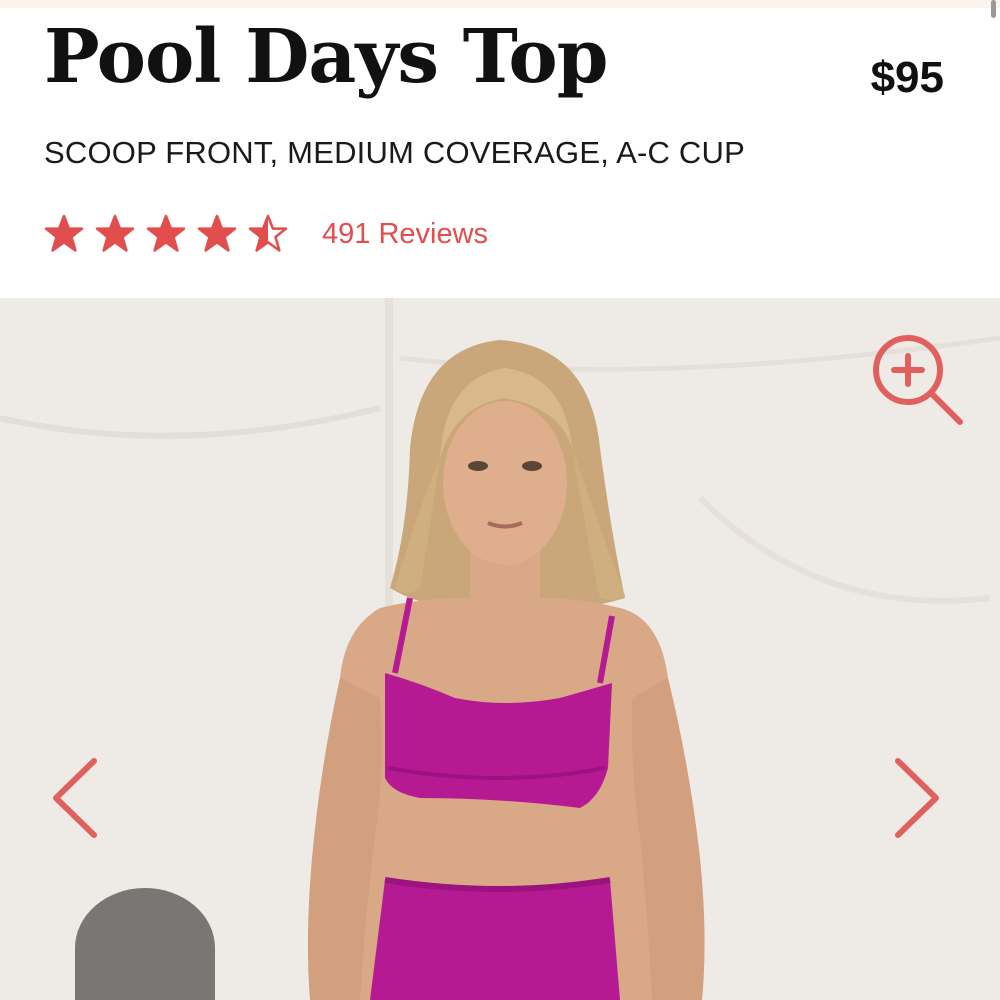 The width and height of the screenshot is (1000, 1000). I want to click on scrollbar, so click(993, 9).